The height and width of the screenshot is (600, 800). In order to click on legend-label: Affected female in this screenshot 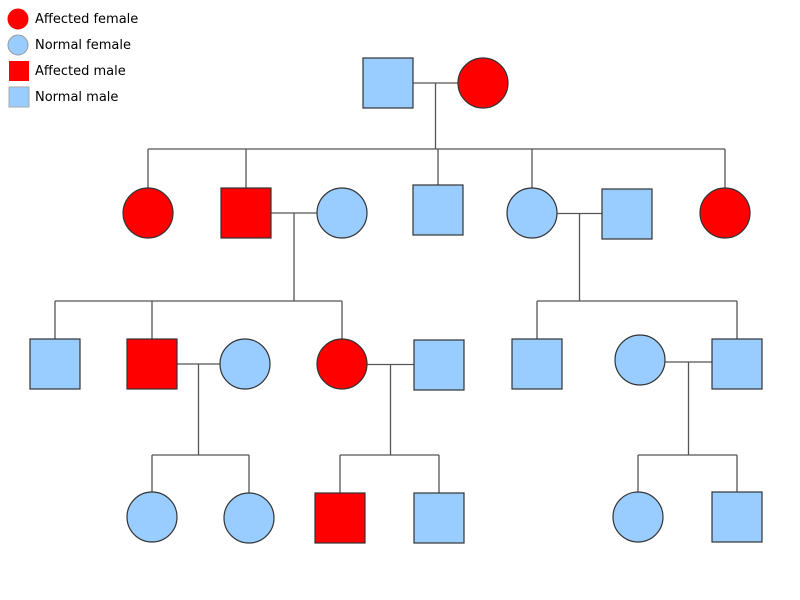, I will do `click(86, 19)`.